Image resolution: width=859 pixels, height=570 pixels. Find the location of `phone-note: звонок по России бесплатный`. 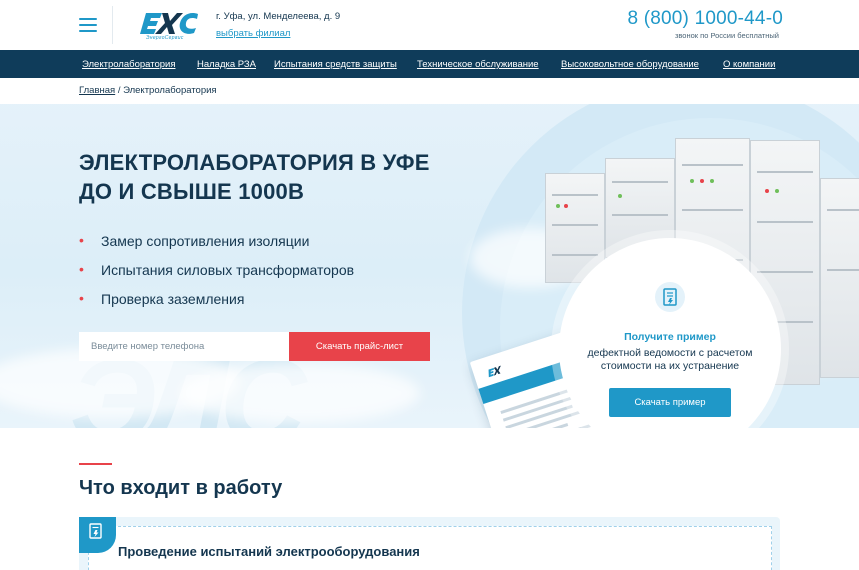

phone-note: звонок по России бесплатный is located at coordinates (726, 35).